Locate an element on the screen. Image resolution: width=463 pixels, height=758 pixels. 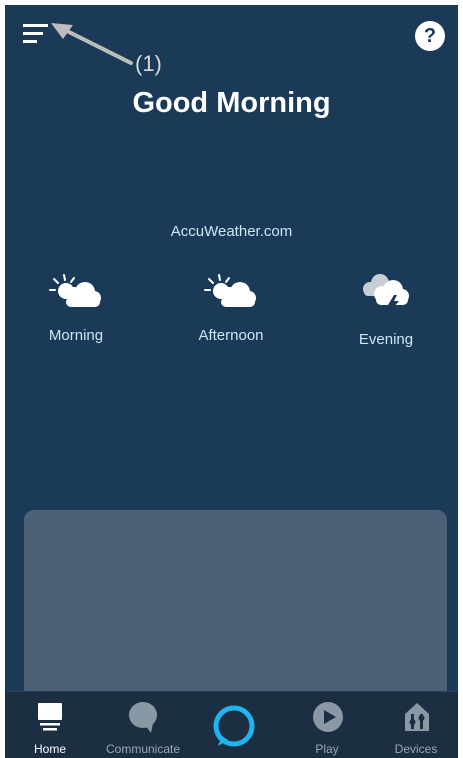
weather-period-label: Afternoon is located at coordinates (231, 335).